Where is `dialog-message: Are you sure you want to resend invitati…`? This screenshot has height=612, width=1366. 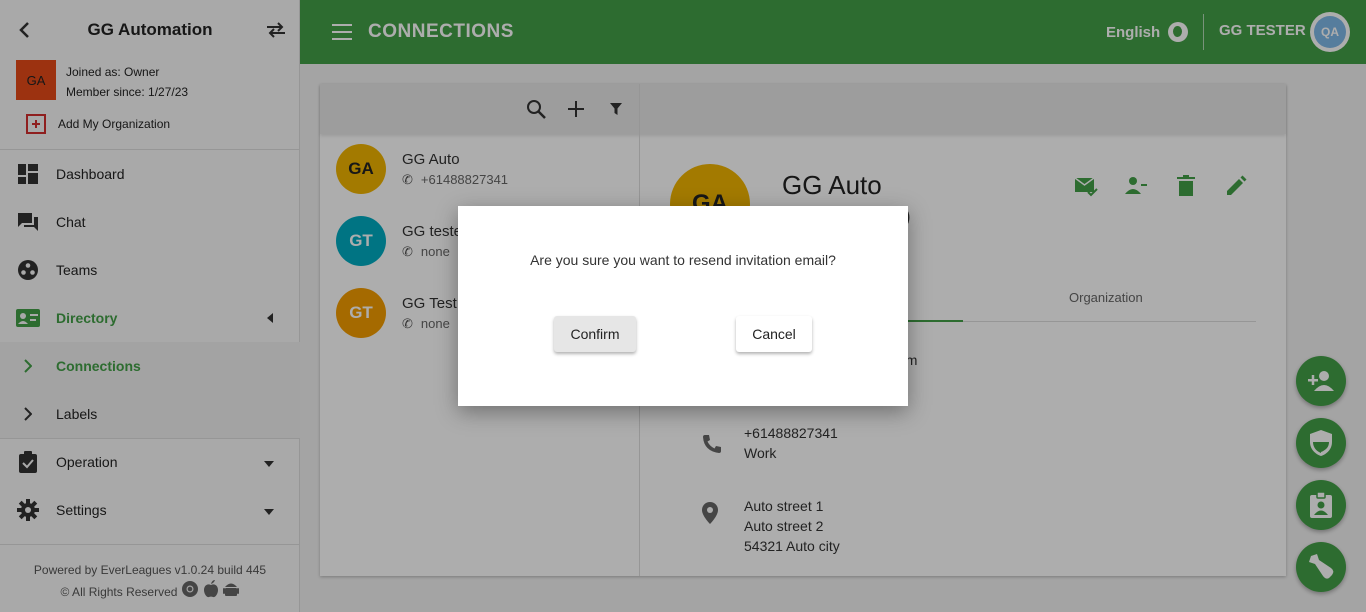 dialog-message: Are you sure you want to resend invitati… is located at coordinates (683, 260).